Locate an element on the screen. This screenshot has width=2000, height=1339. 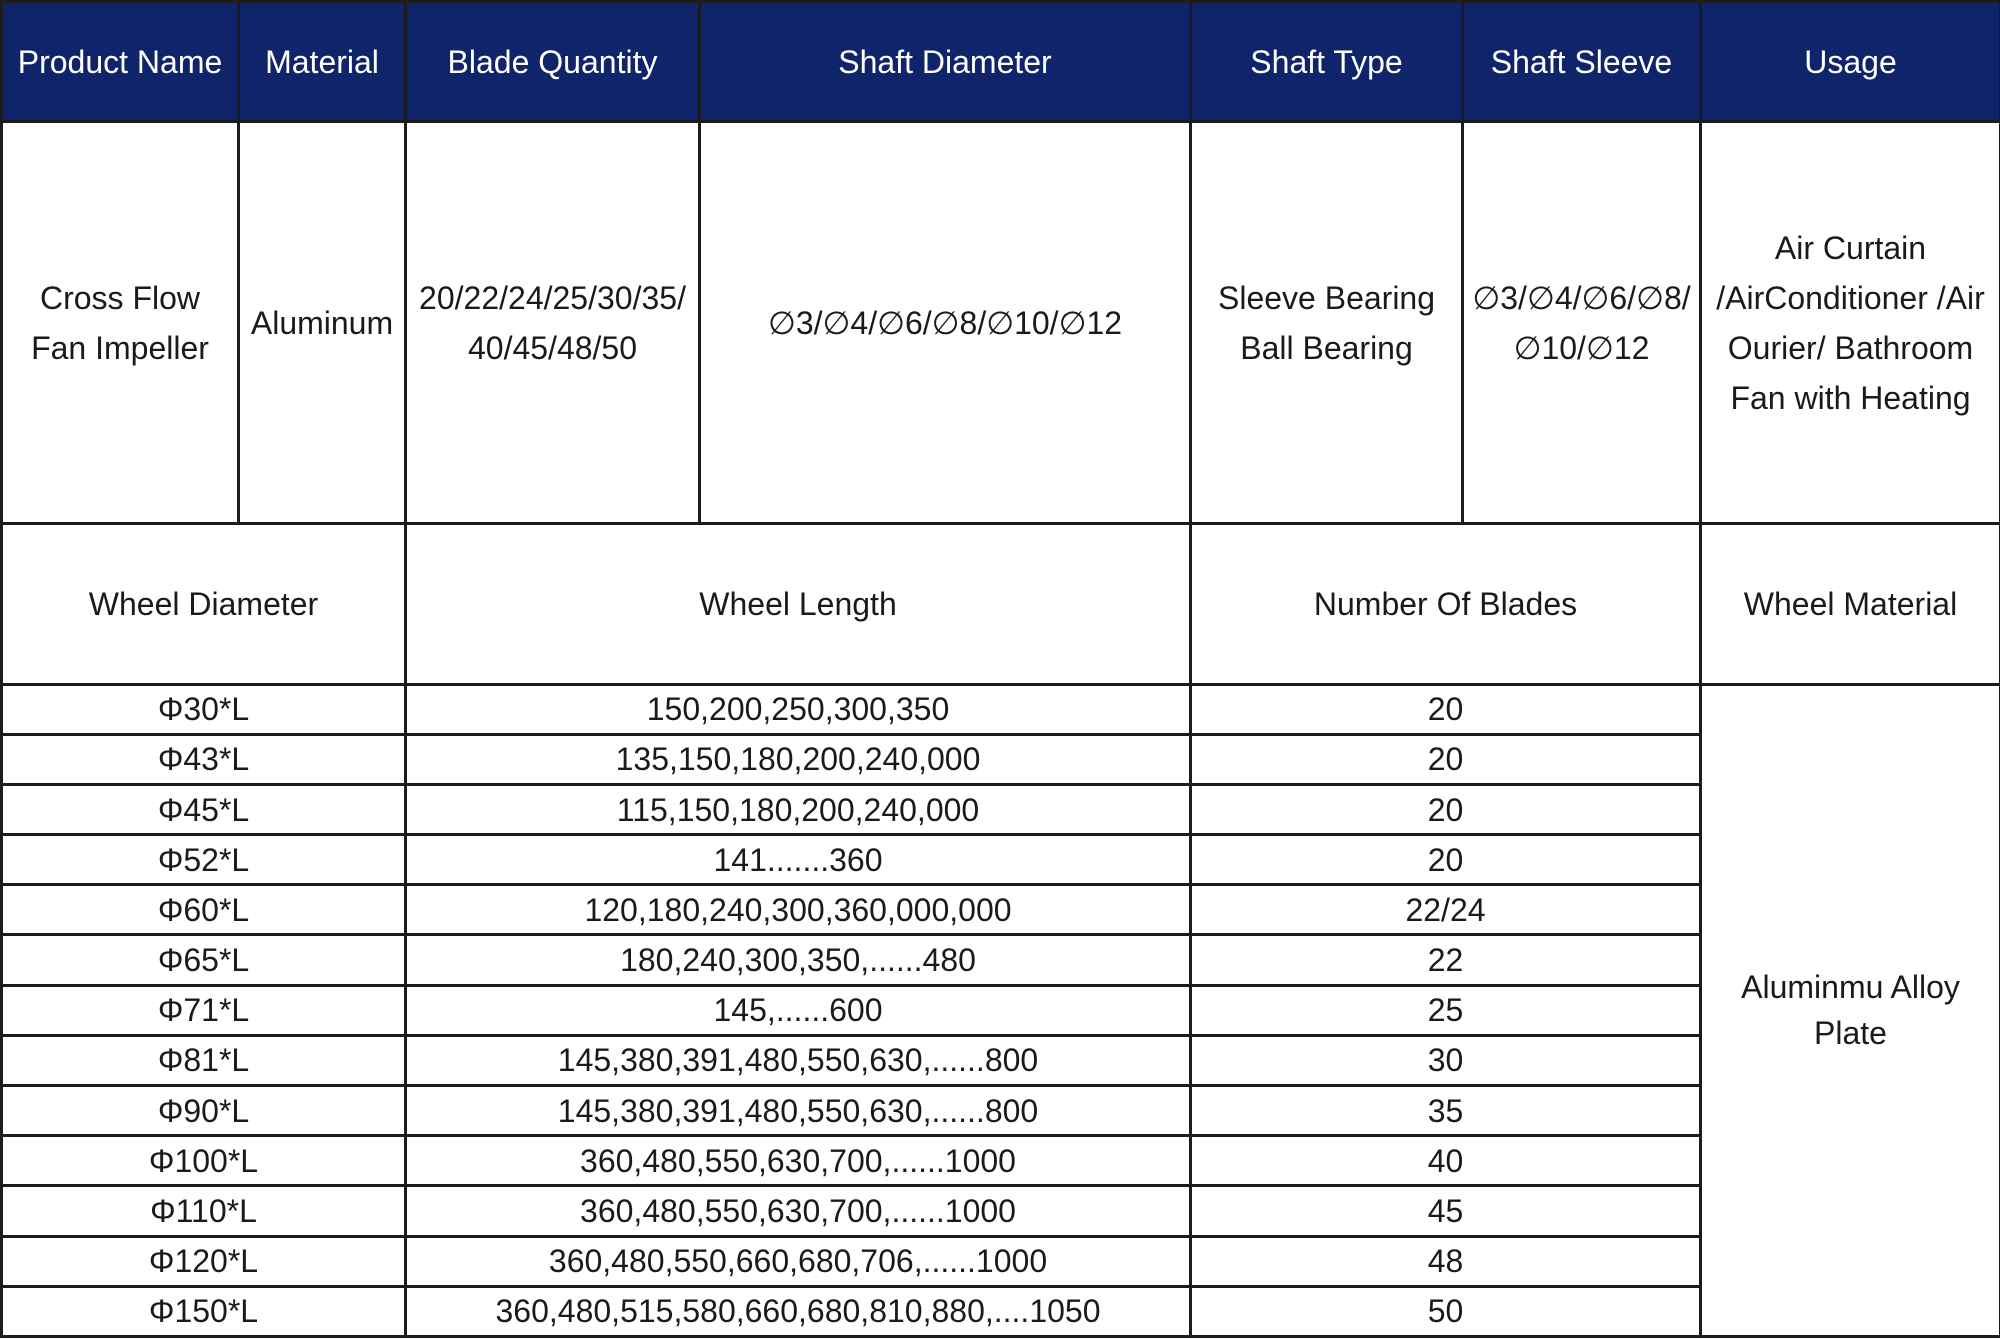
wheel-diameter-cell: Φ60*L is located at coordinates (203, 910).